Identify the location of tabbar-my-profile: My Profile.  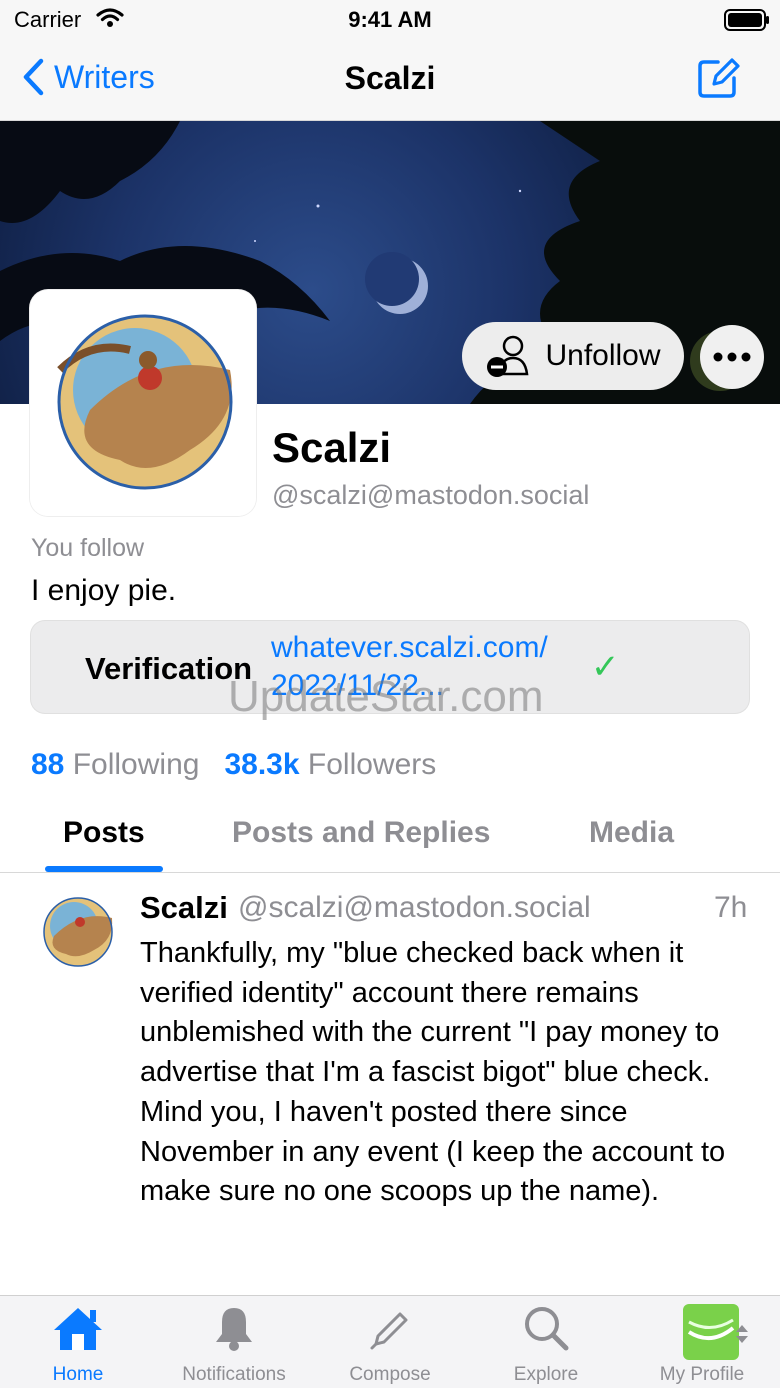
(702, 1342).